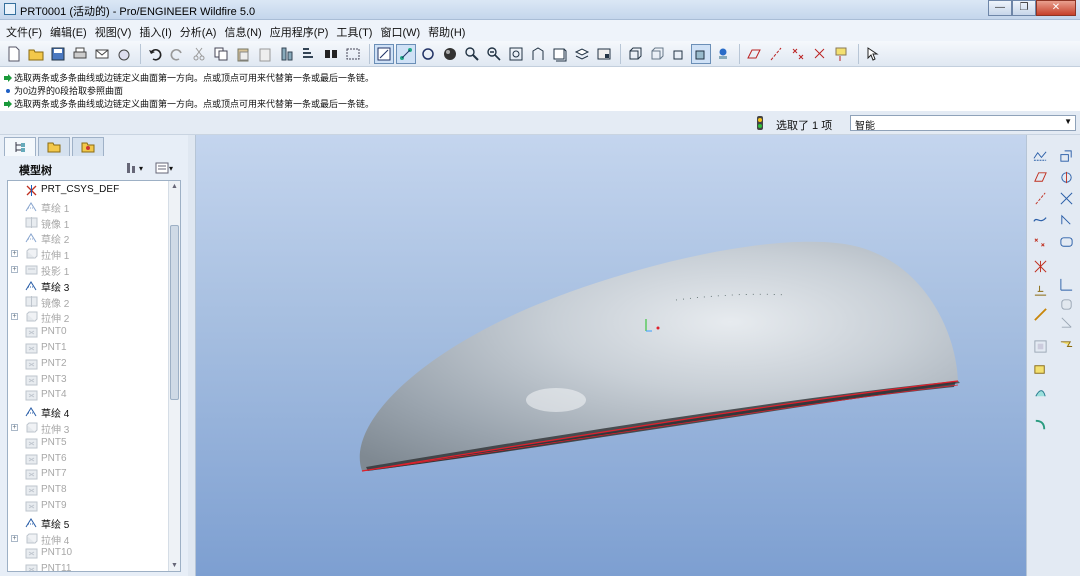 This screenshot has height=576, width=1080. What do you see at coordinates (1066, 177) in the screenshot?
I see `sketch-tool-icon` at bounding box center [1066, 177].